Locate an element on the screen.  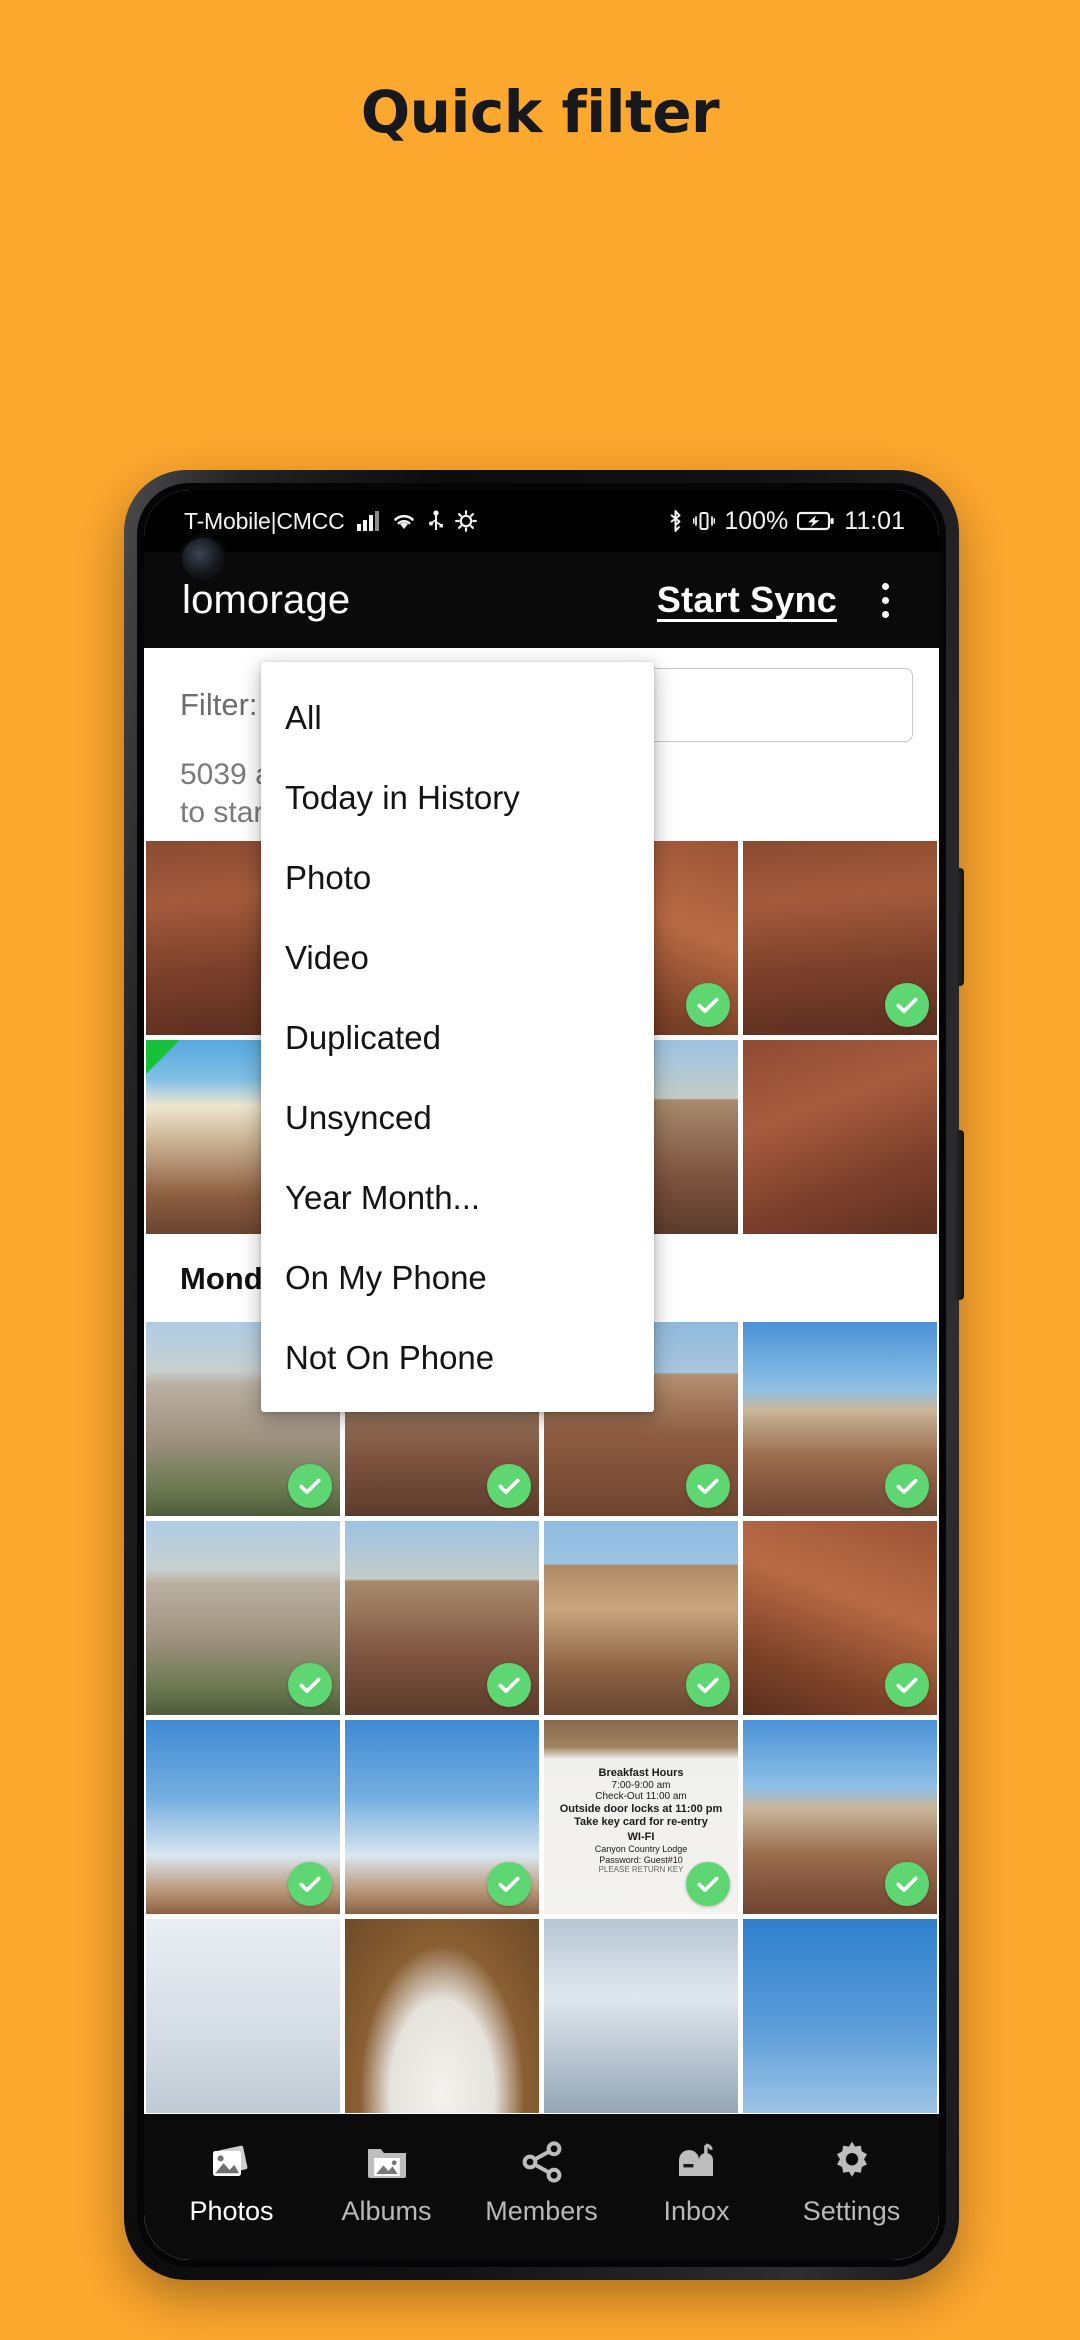
sign-line-2: 7:00-9:00 am is located at coordinates (641, 1785).